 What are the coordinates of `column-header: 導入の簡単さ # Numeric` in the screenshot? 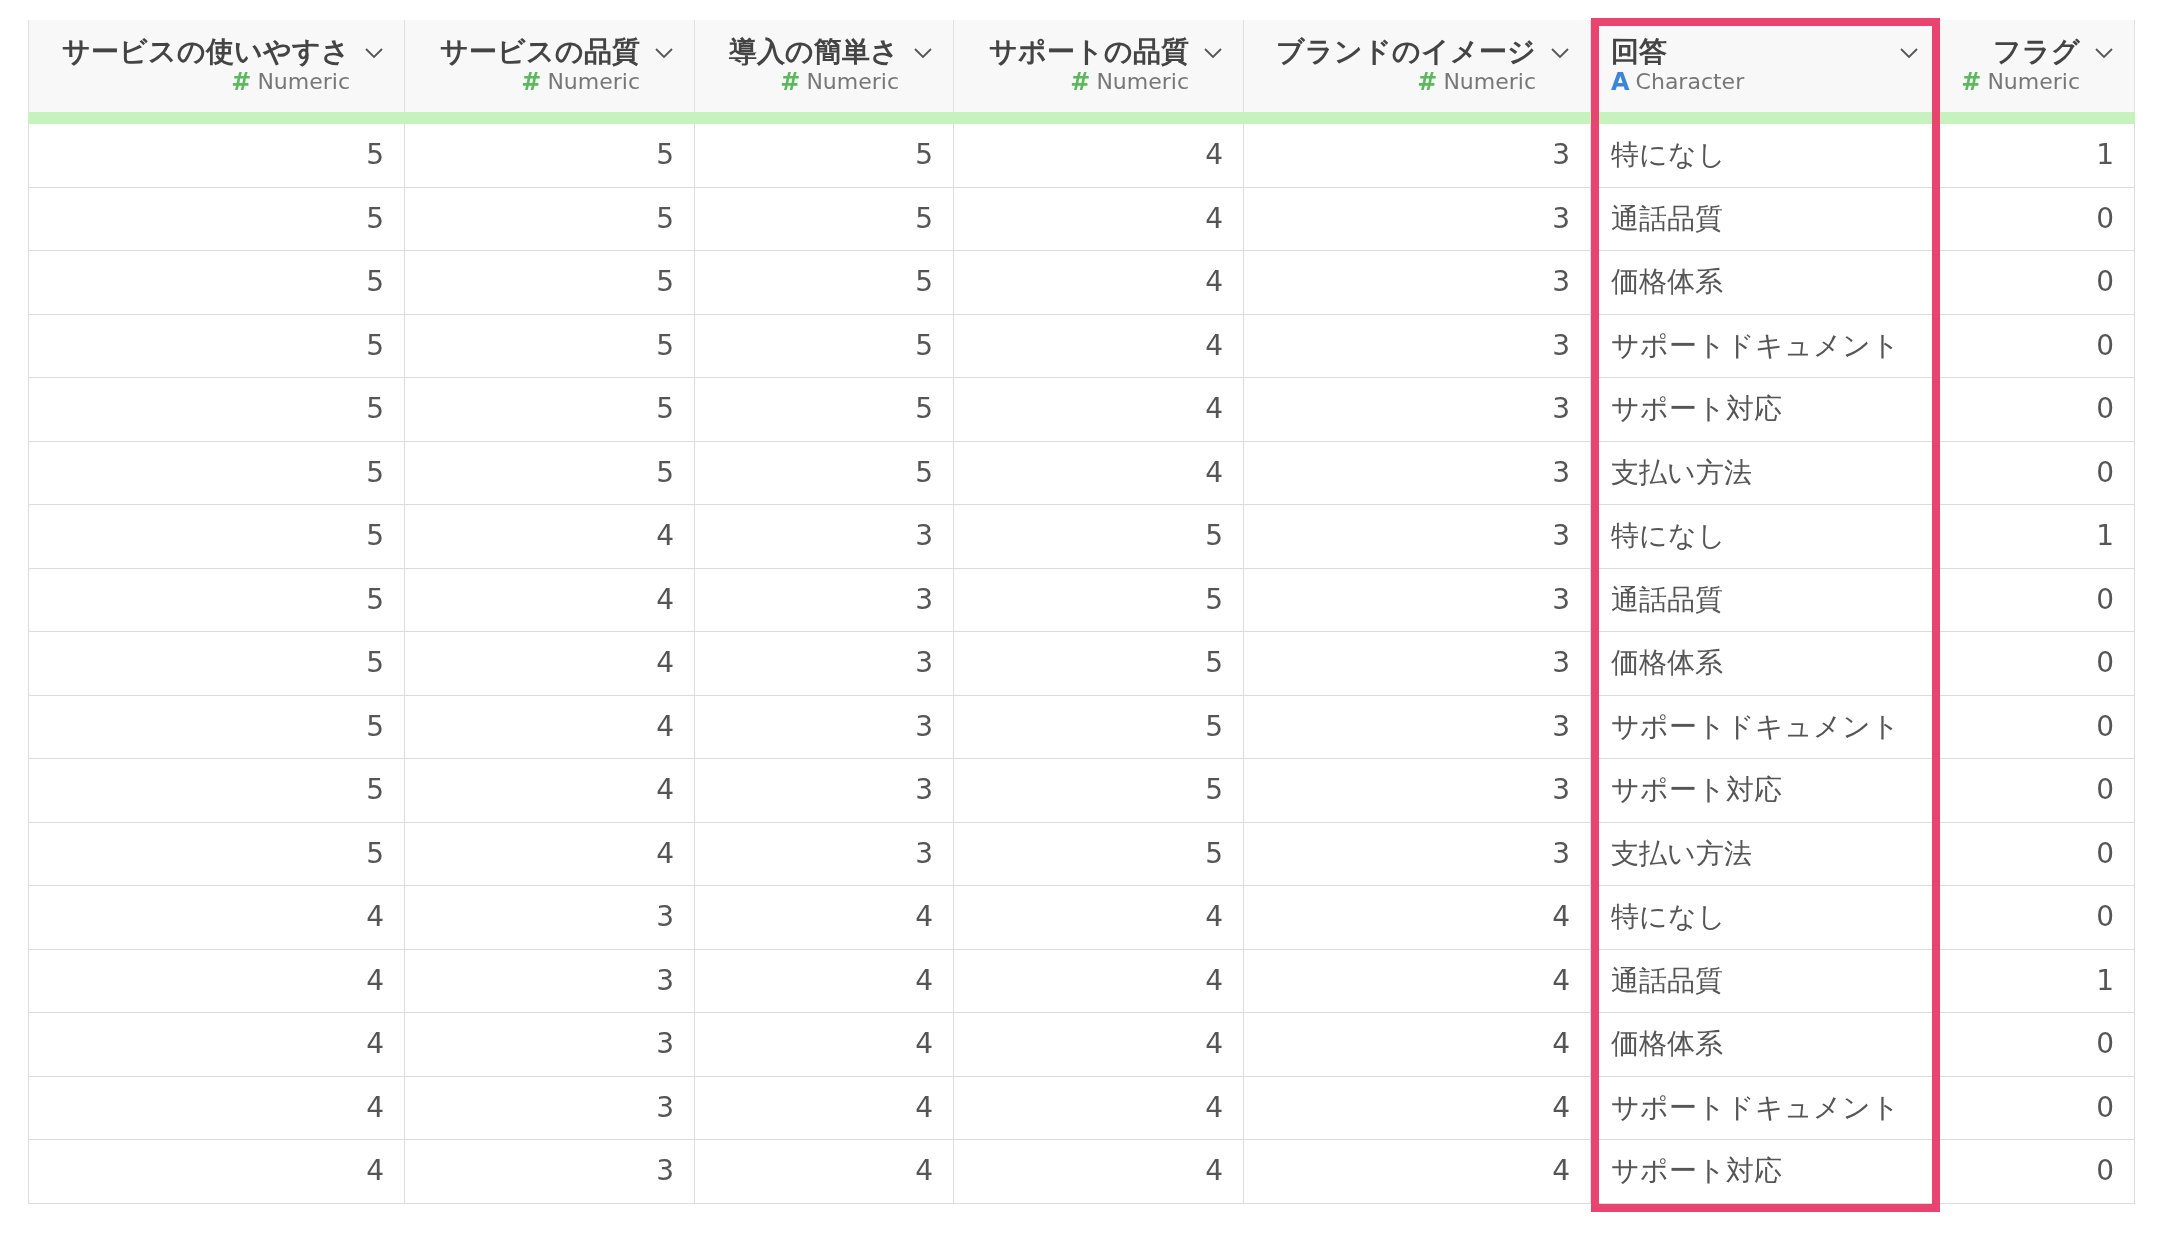 It's located at (824, 66).